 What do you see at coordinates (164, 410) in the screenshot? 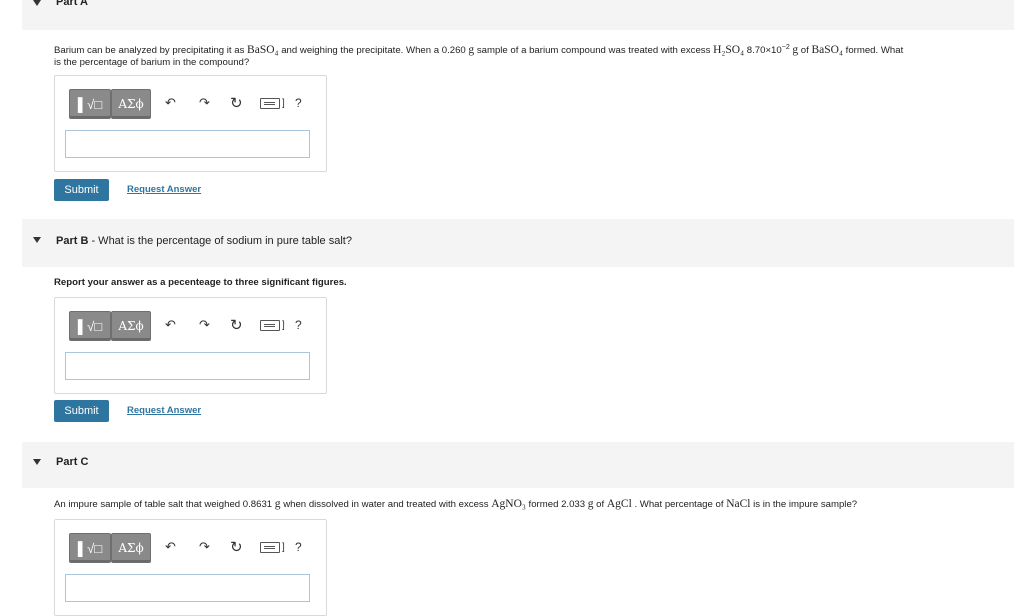
I see `part-b-request-answer-link: Request Answer` at bounding box center [164, 410].